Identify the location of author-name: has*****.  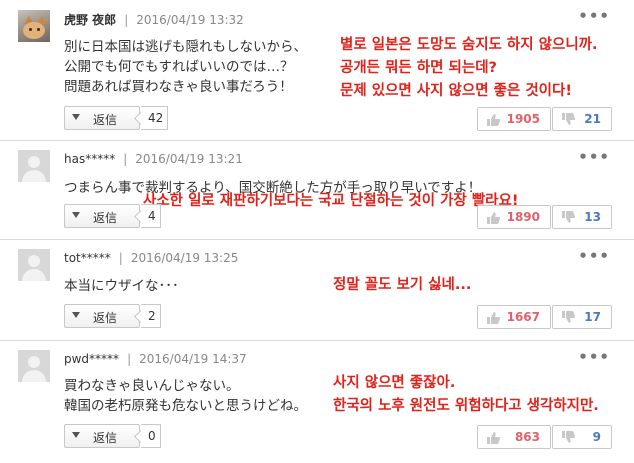
(89, 159).